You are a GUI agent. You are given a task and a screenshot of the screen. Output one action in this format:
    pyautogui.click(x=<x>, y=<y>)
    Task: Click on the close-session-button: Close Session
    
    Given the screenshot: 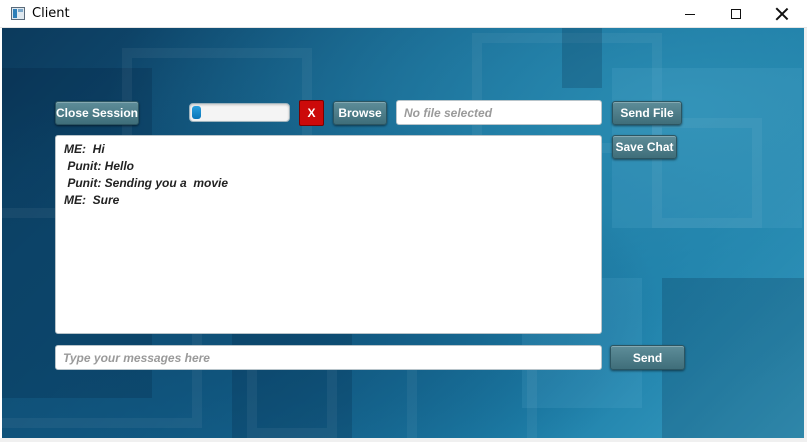 What is the action you would take?
    pyautogui.click(x=97, y=113)
    